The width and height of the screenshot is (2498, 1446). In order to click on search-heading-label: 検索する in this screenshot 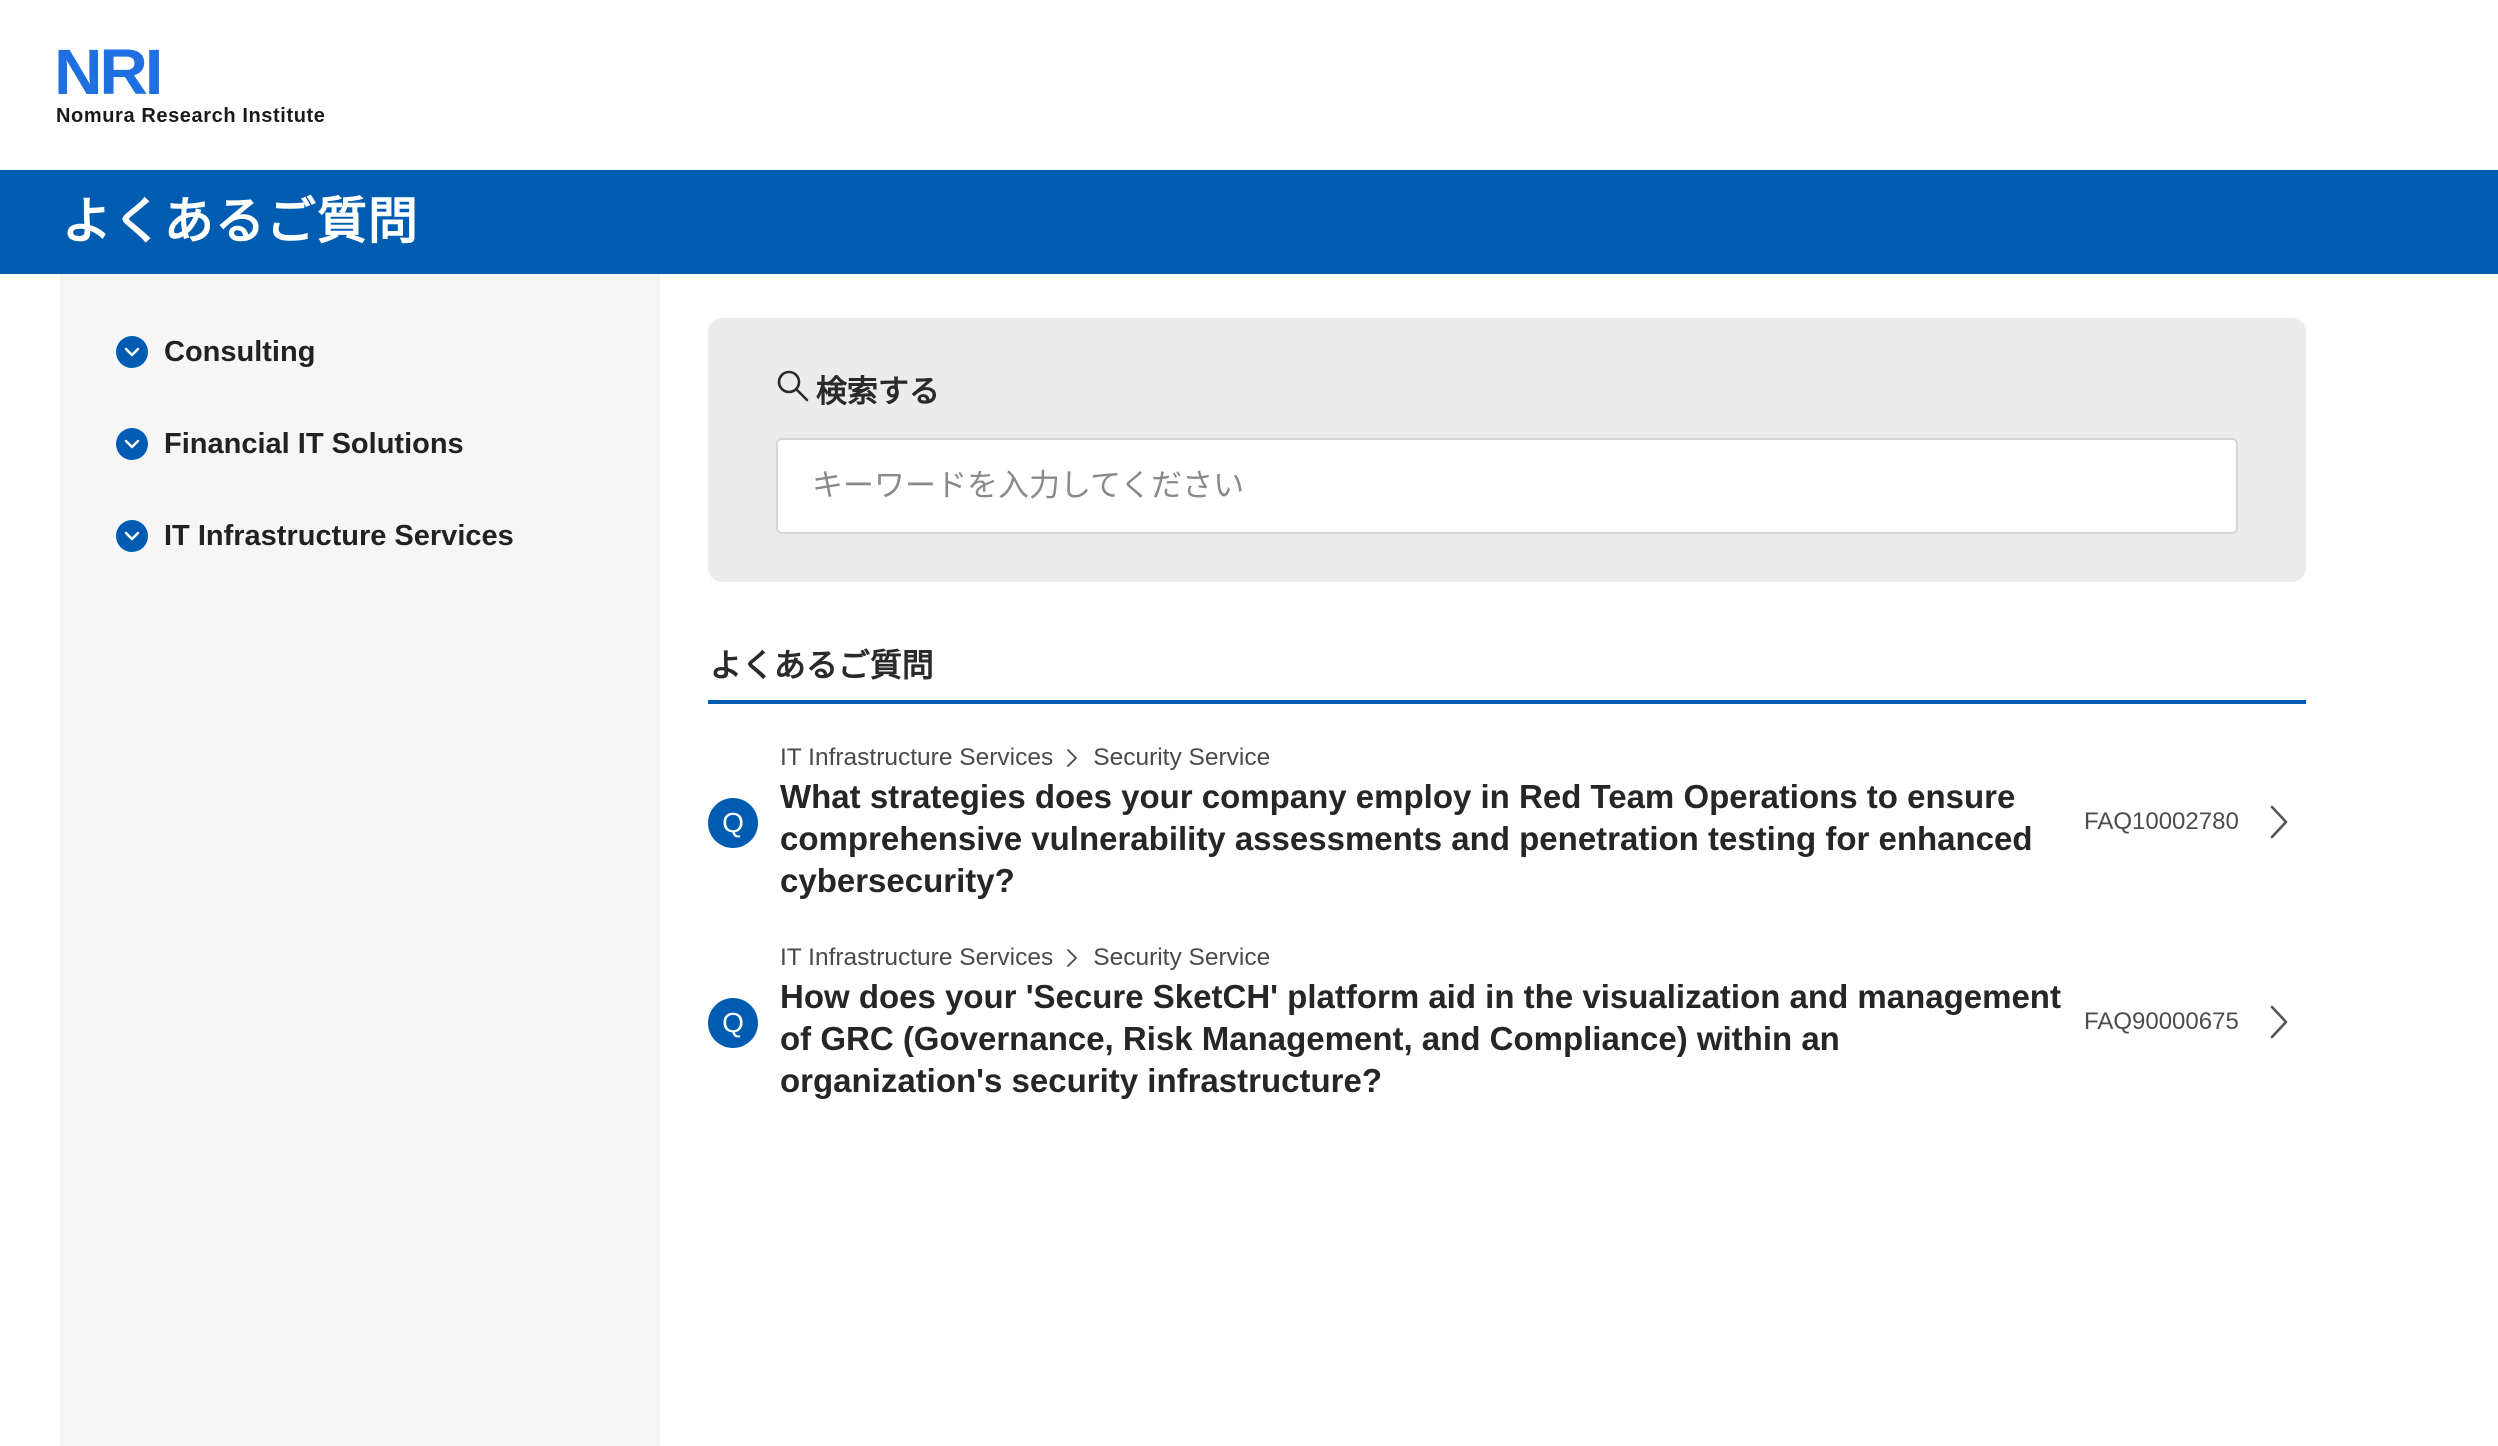, I will do `click(878, 391)`.